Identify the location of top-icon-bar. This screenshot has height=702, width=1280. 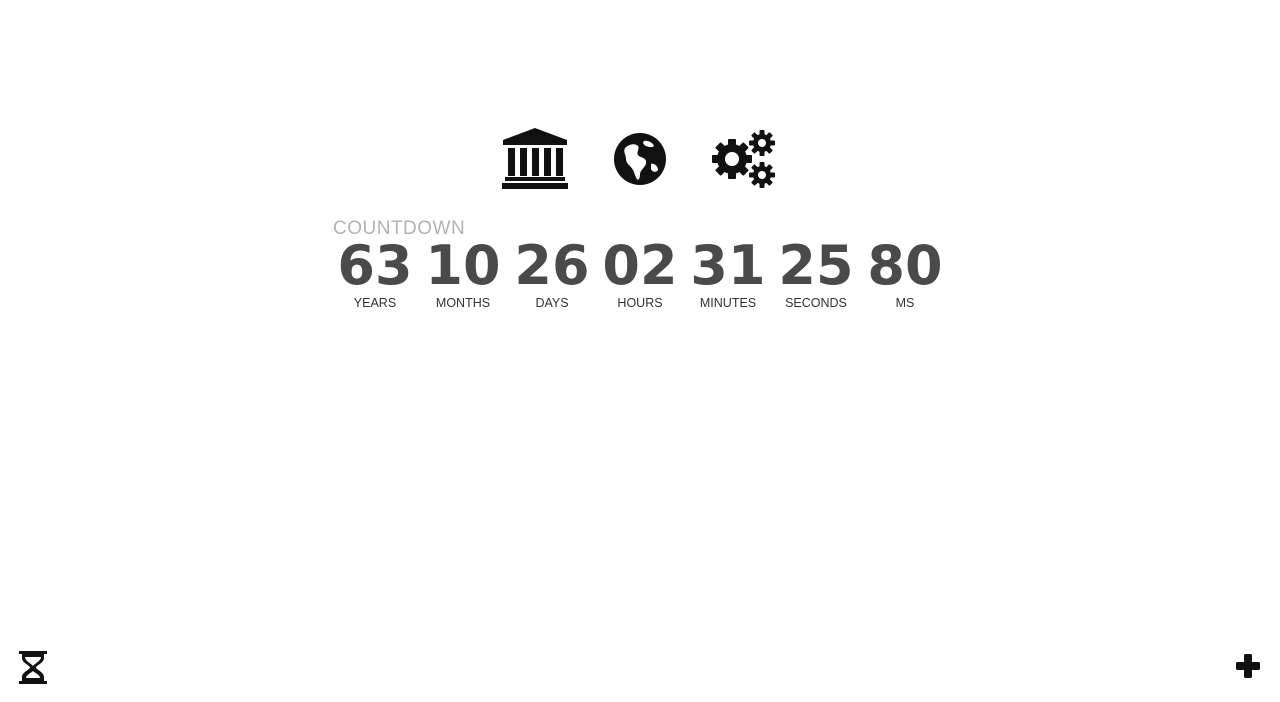
(640, 159).